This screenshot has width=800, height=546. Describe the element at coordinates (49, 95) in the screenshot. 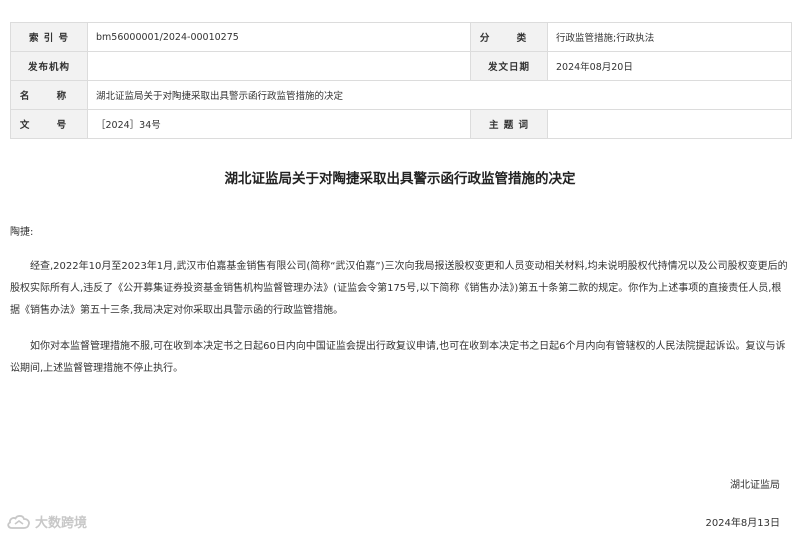

I see `doc-name-label: 名 称` at that location.